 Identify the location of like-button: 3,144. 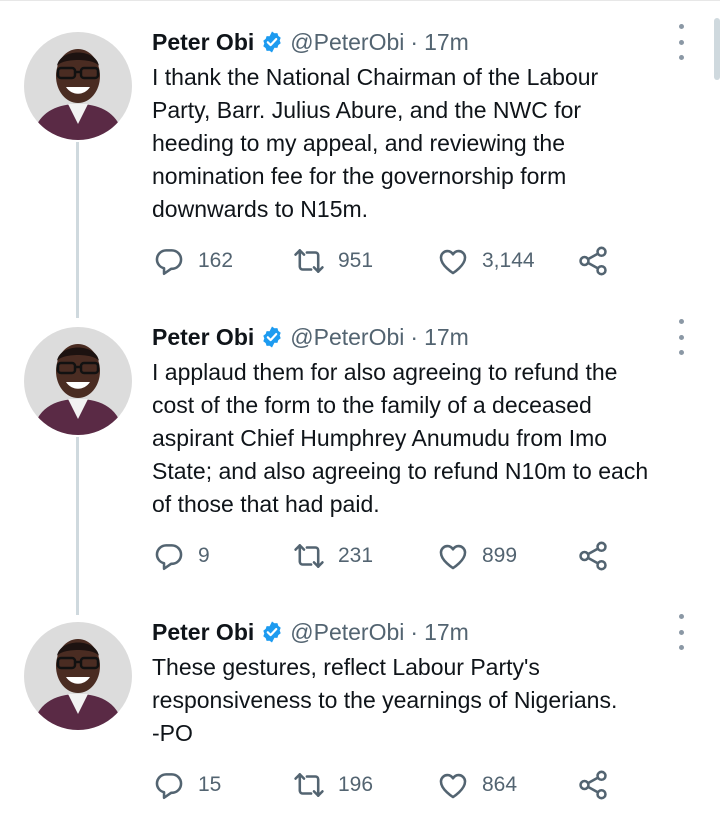
(485, 261).